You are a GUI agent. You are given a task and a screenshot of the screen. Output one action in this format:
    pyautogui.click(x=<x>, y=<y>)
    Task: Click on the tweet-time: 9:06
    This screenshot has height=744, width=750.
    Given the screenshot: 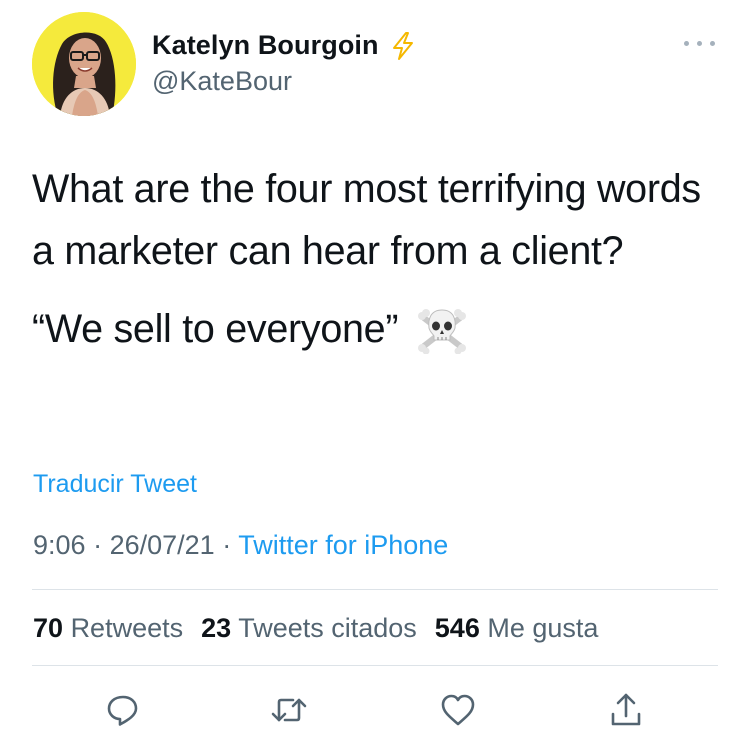 What is the action you would take?
    pyautogui.click(x=59, y=545)
    